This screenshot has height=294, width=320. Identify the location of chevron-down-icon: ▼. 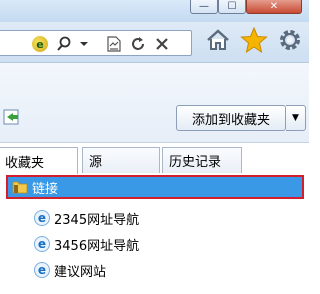
(295, 118).